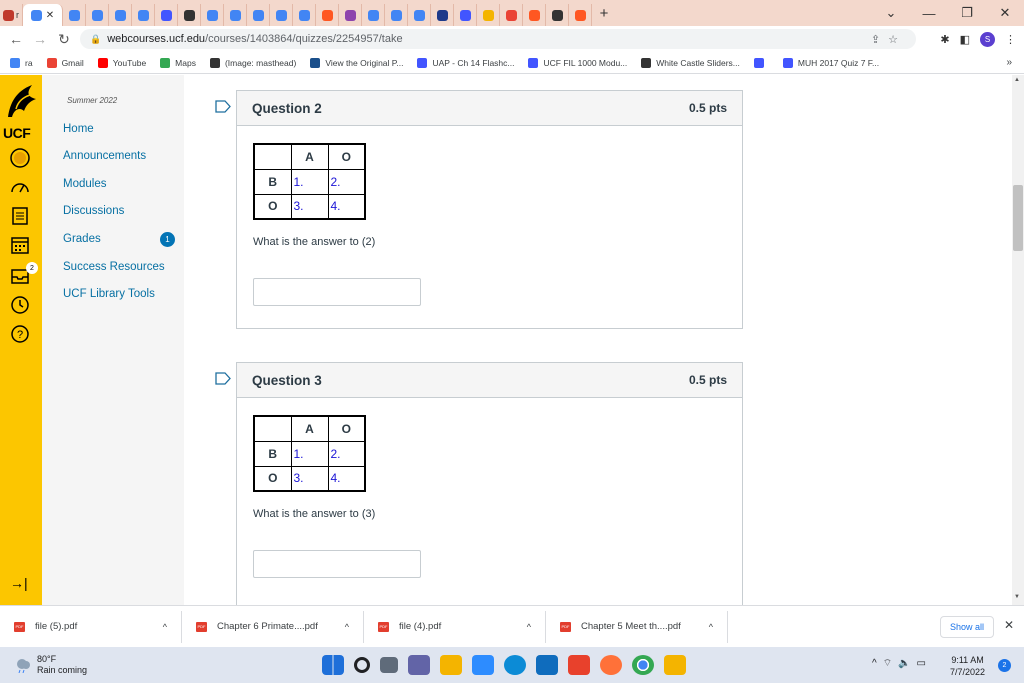 This screenshot has height=683, width=1024. What do you see at coordinates (967, 666) in the screenshot?
I see `taskbar-clock: 9:11 AM 7/7/2022` at bounding box center [967, 666].